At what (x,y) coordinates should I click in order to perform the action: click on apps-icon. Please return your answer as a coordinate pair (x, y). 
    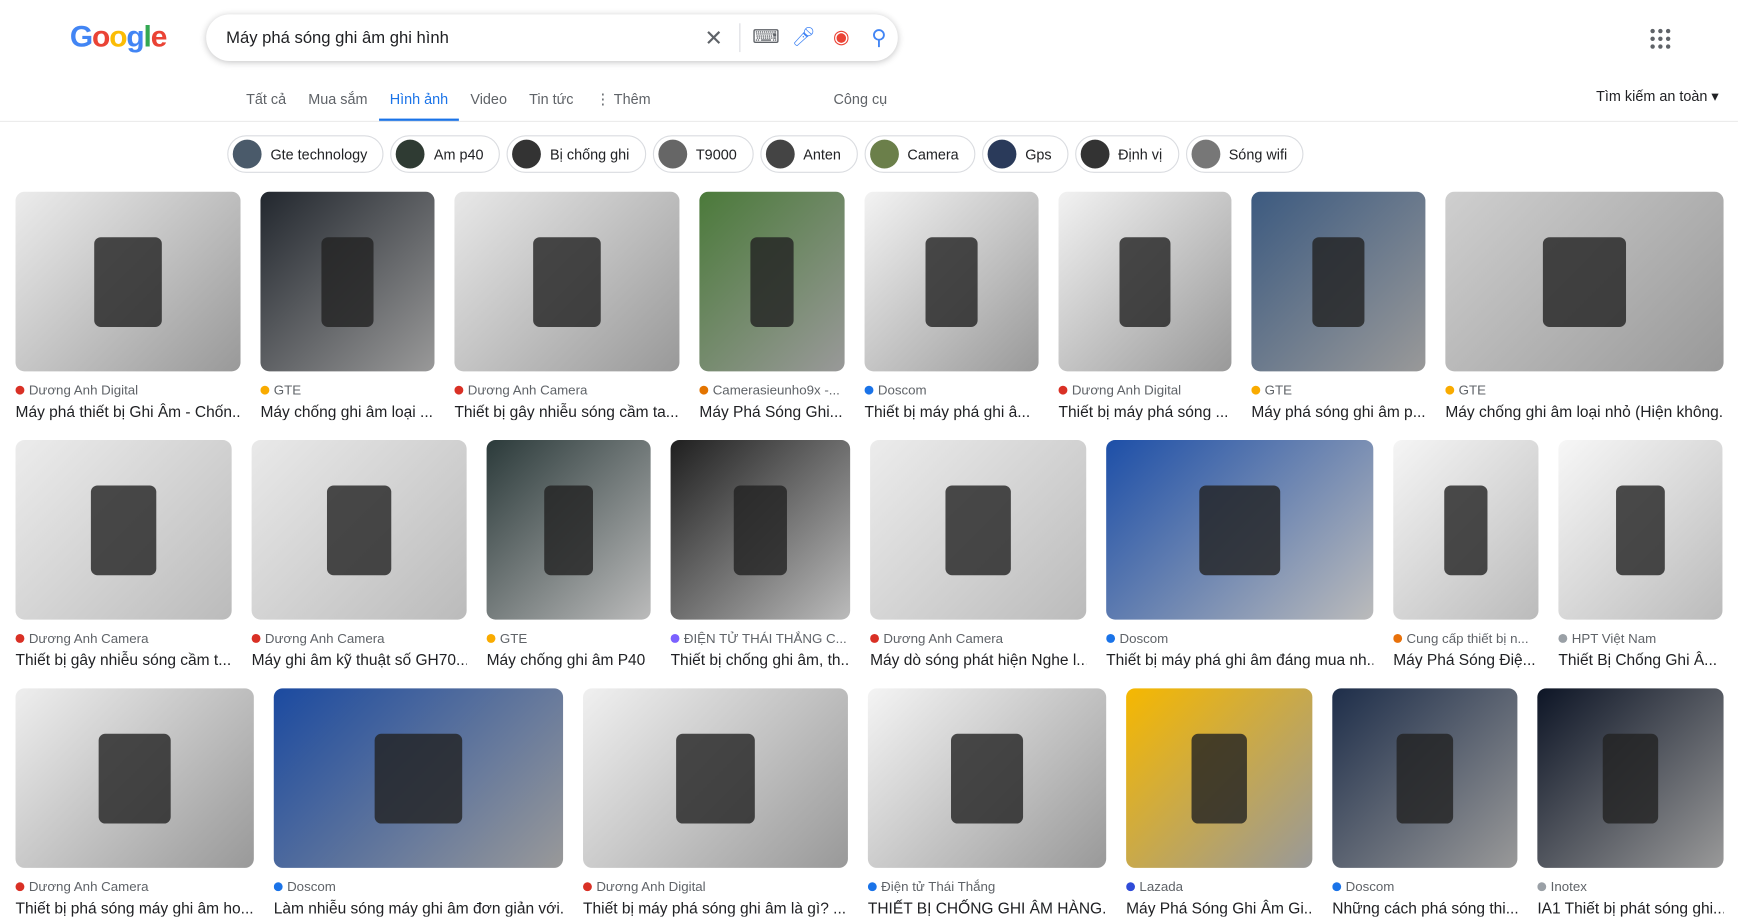
    Looking at the image, I should click on (1660, 38).